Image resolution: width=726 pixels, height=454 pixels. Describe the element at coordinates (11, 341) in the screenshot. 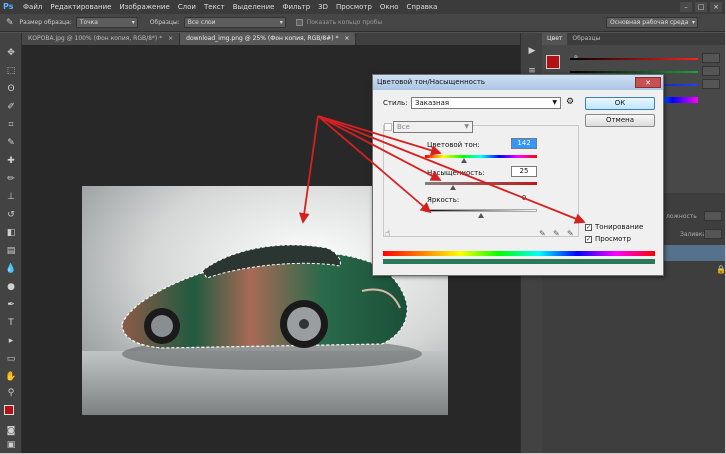

I see `path-select-icon: ▸` at that location.